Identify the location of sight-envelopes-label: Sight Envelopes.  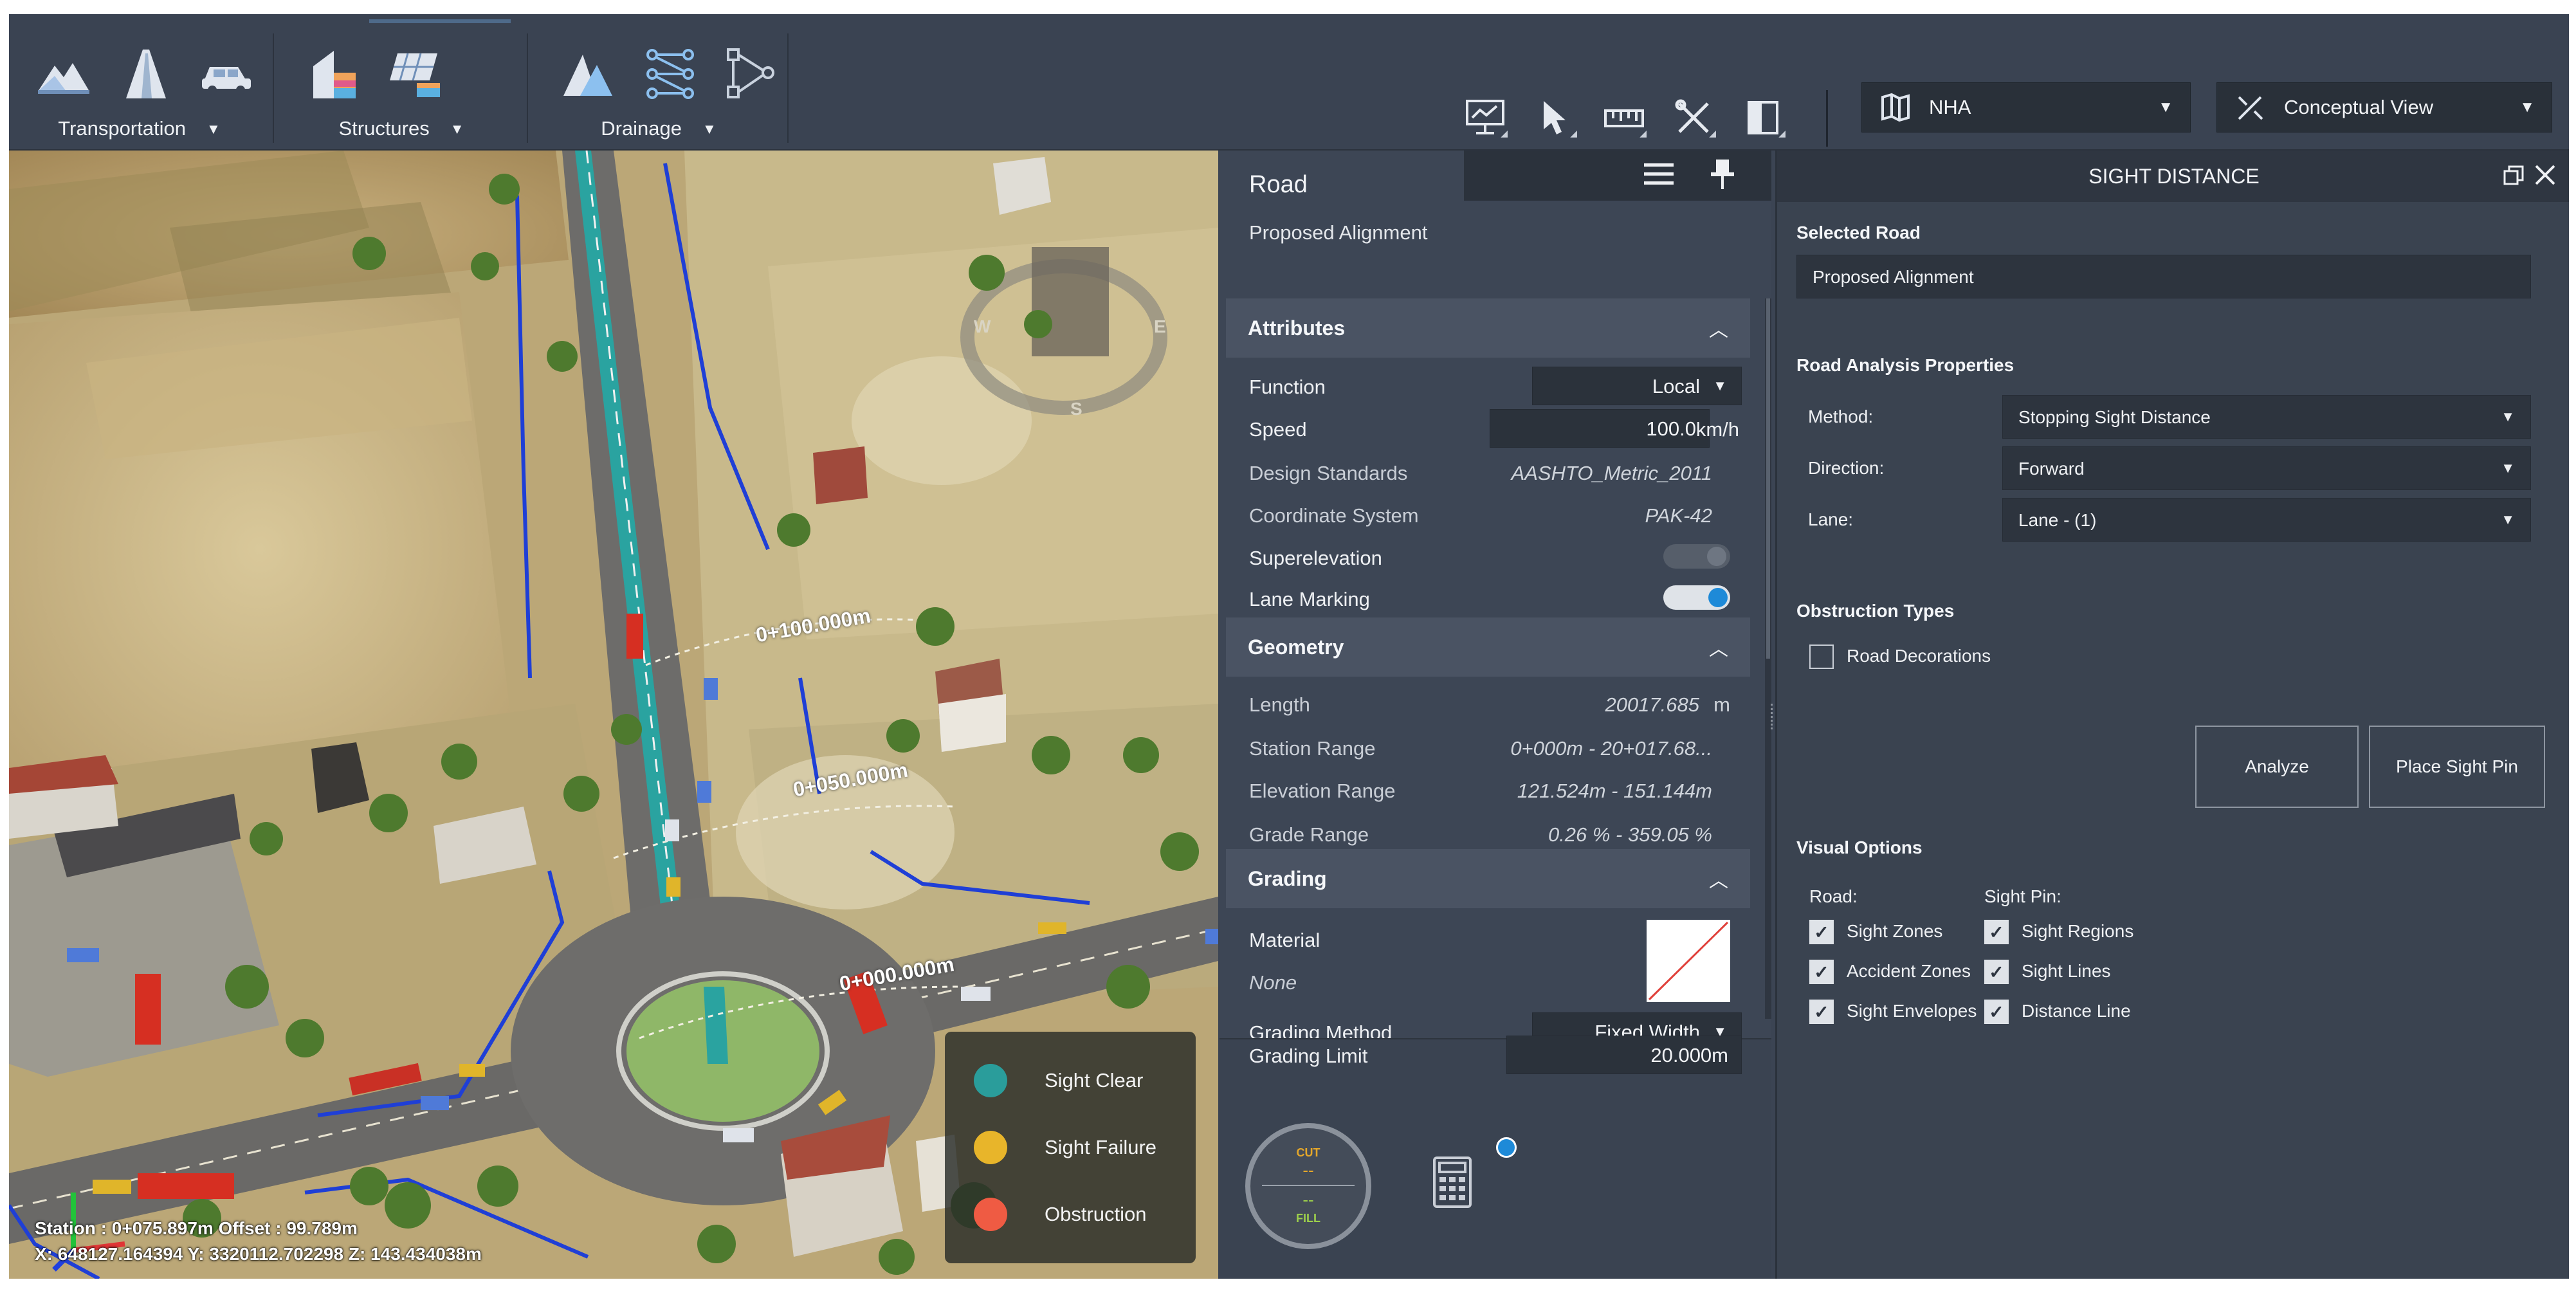
(1912, 1011).